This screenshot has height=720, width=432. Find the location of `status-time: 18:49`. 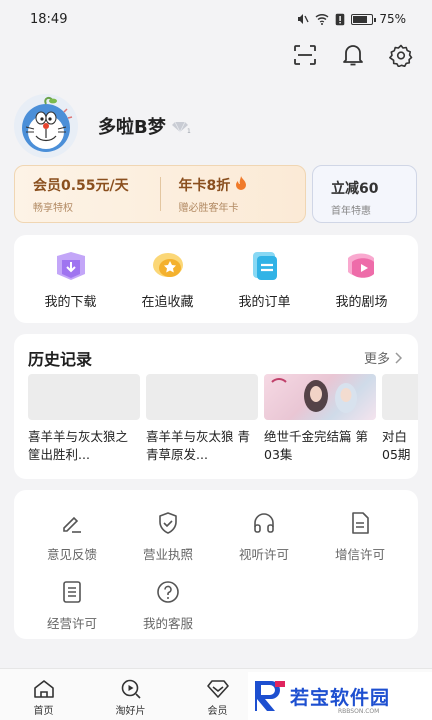

status-time: 18:49 is located at coordinates (49, 19).